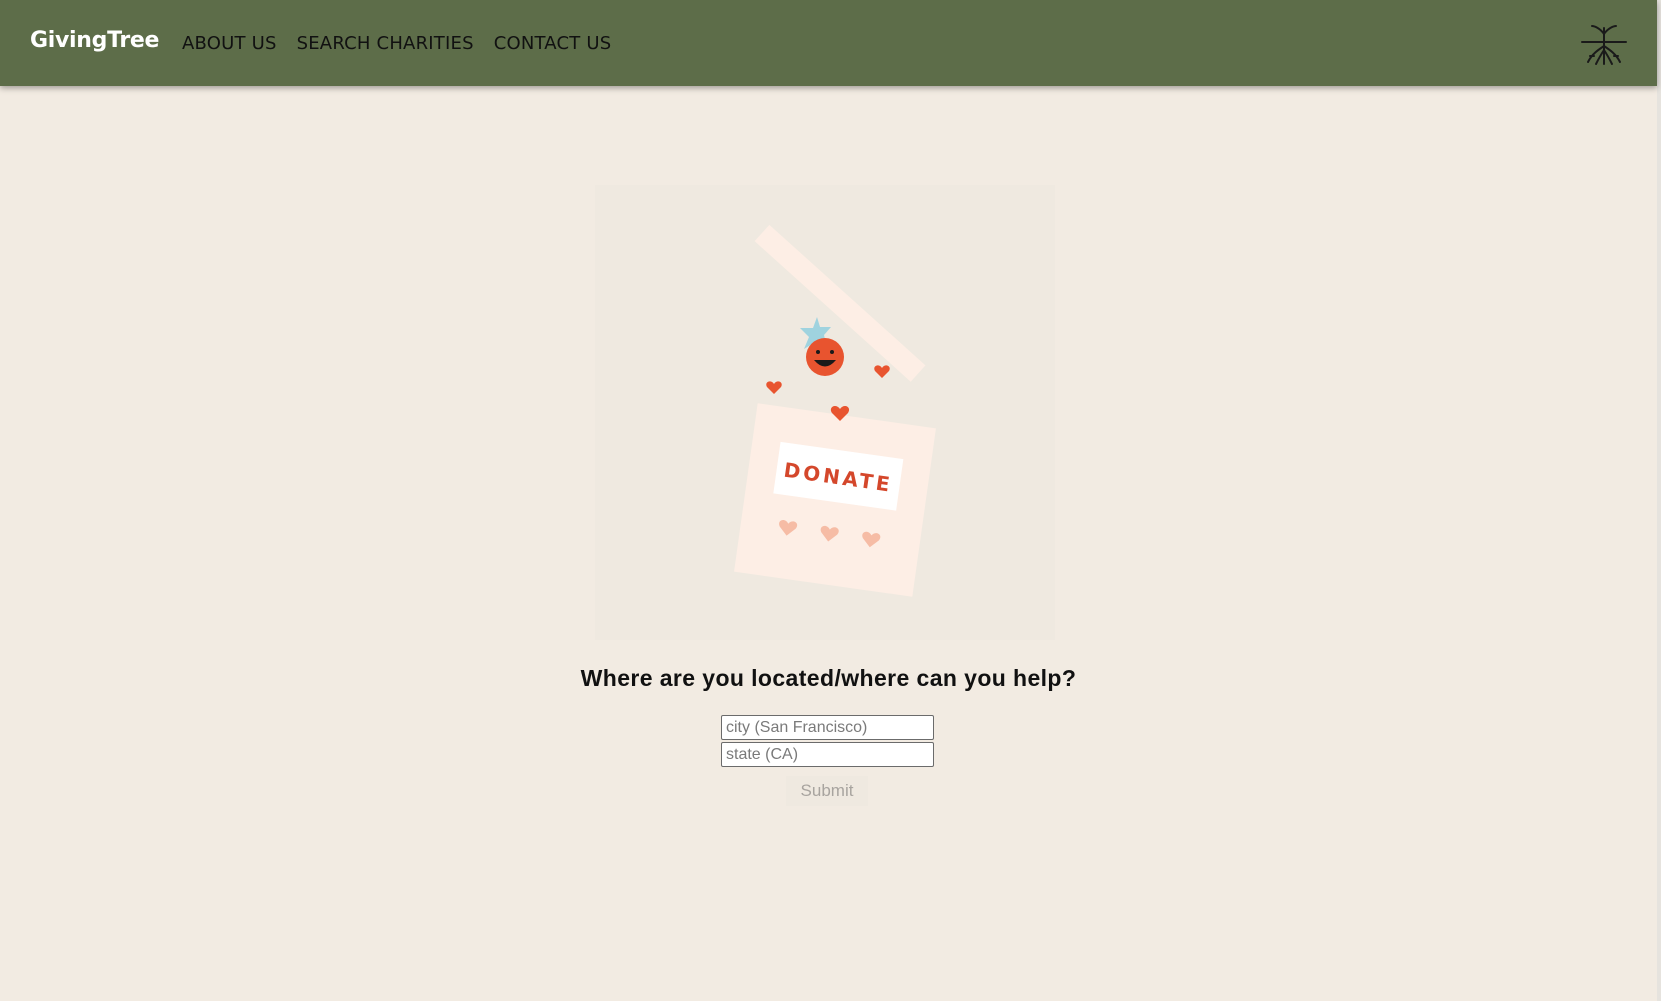 The image size is (1661, 1001). Describe the element at coordinates (827, 791) in the screenshot. I see `submit-button: Submit` at that location.